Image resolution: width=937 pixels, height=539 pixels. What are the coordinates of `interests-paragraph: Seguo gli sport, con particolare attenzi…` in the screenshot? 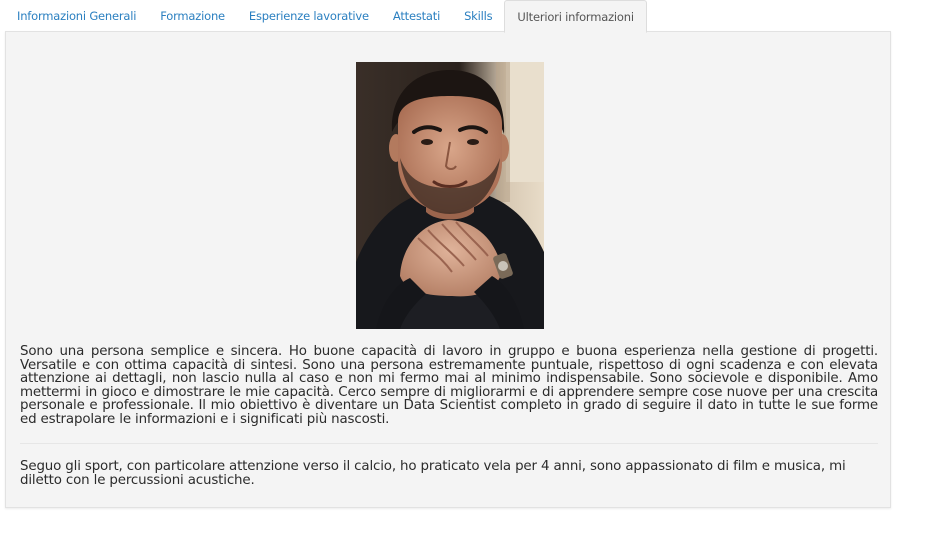 It's located at (433, 473).